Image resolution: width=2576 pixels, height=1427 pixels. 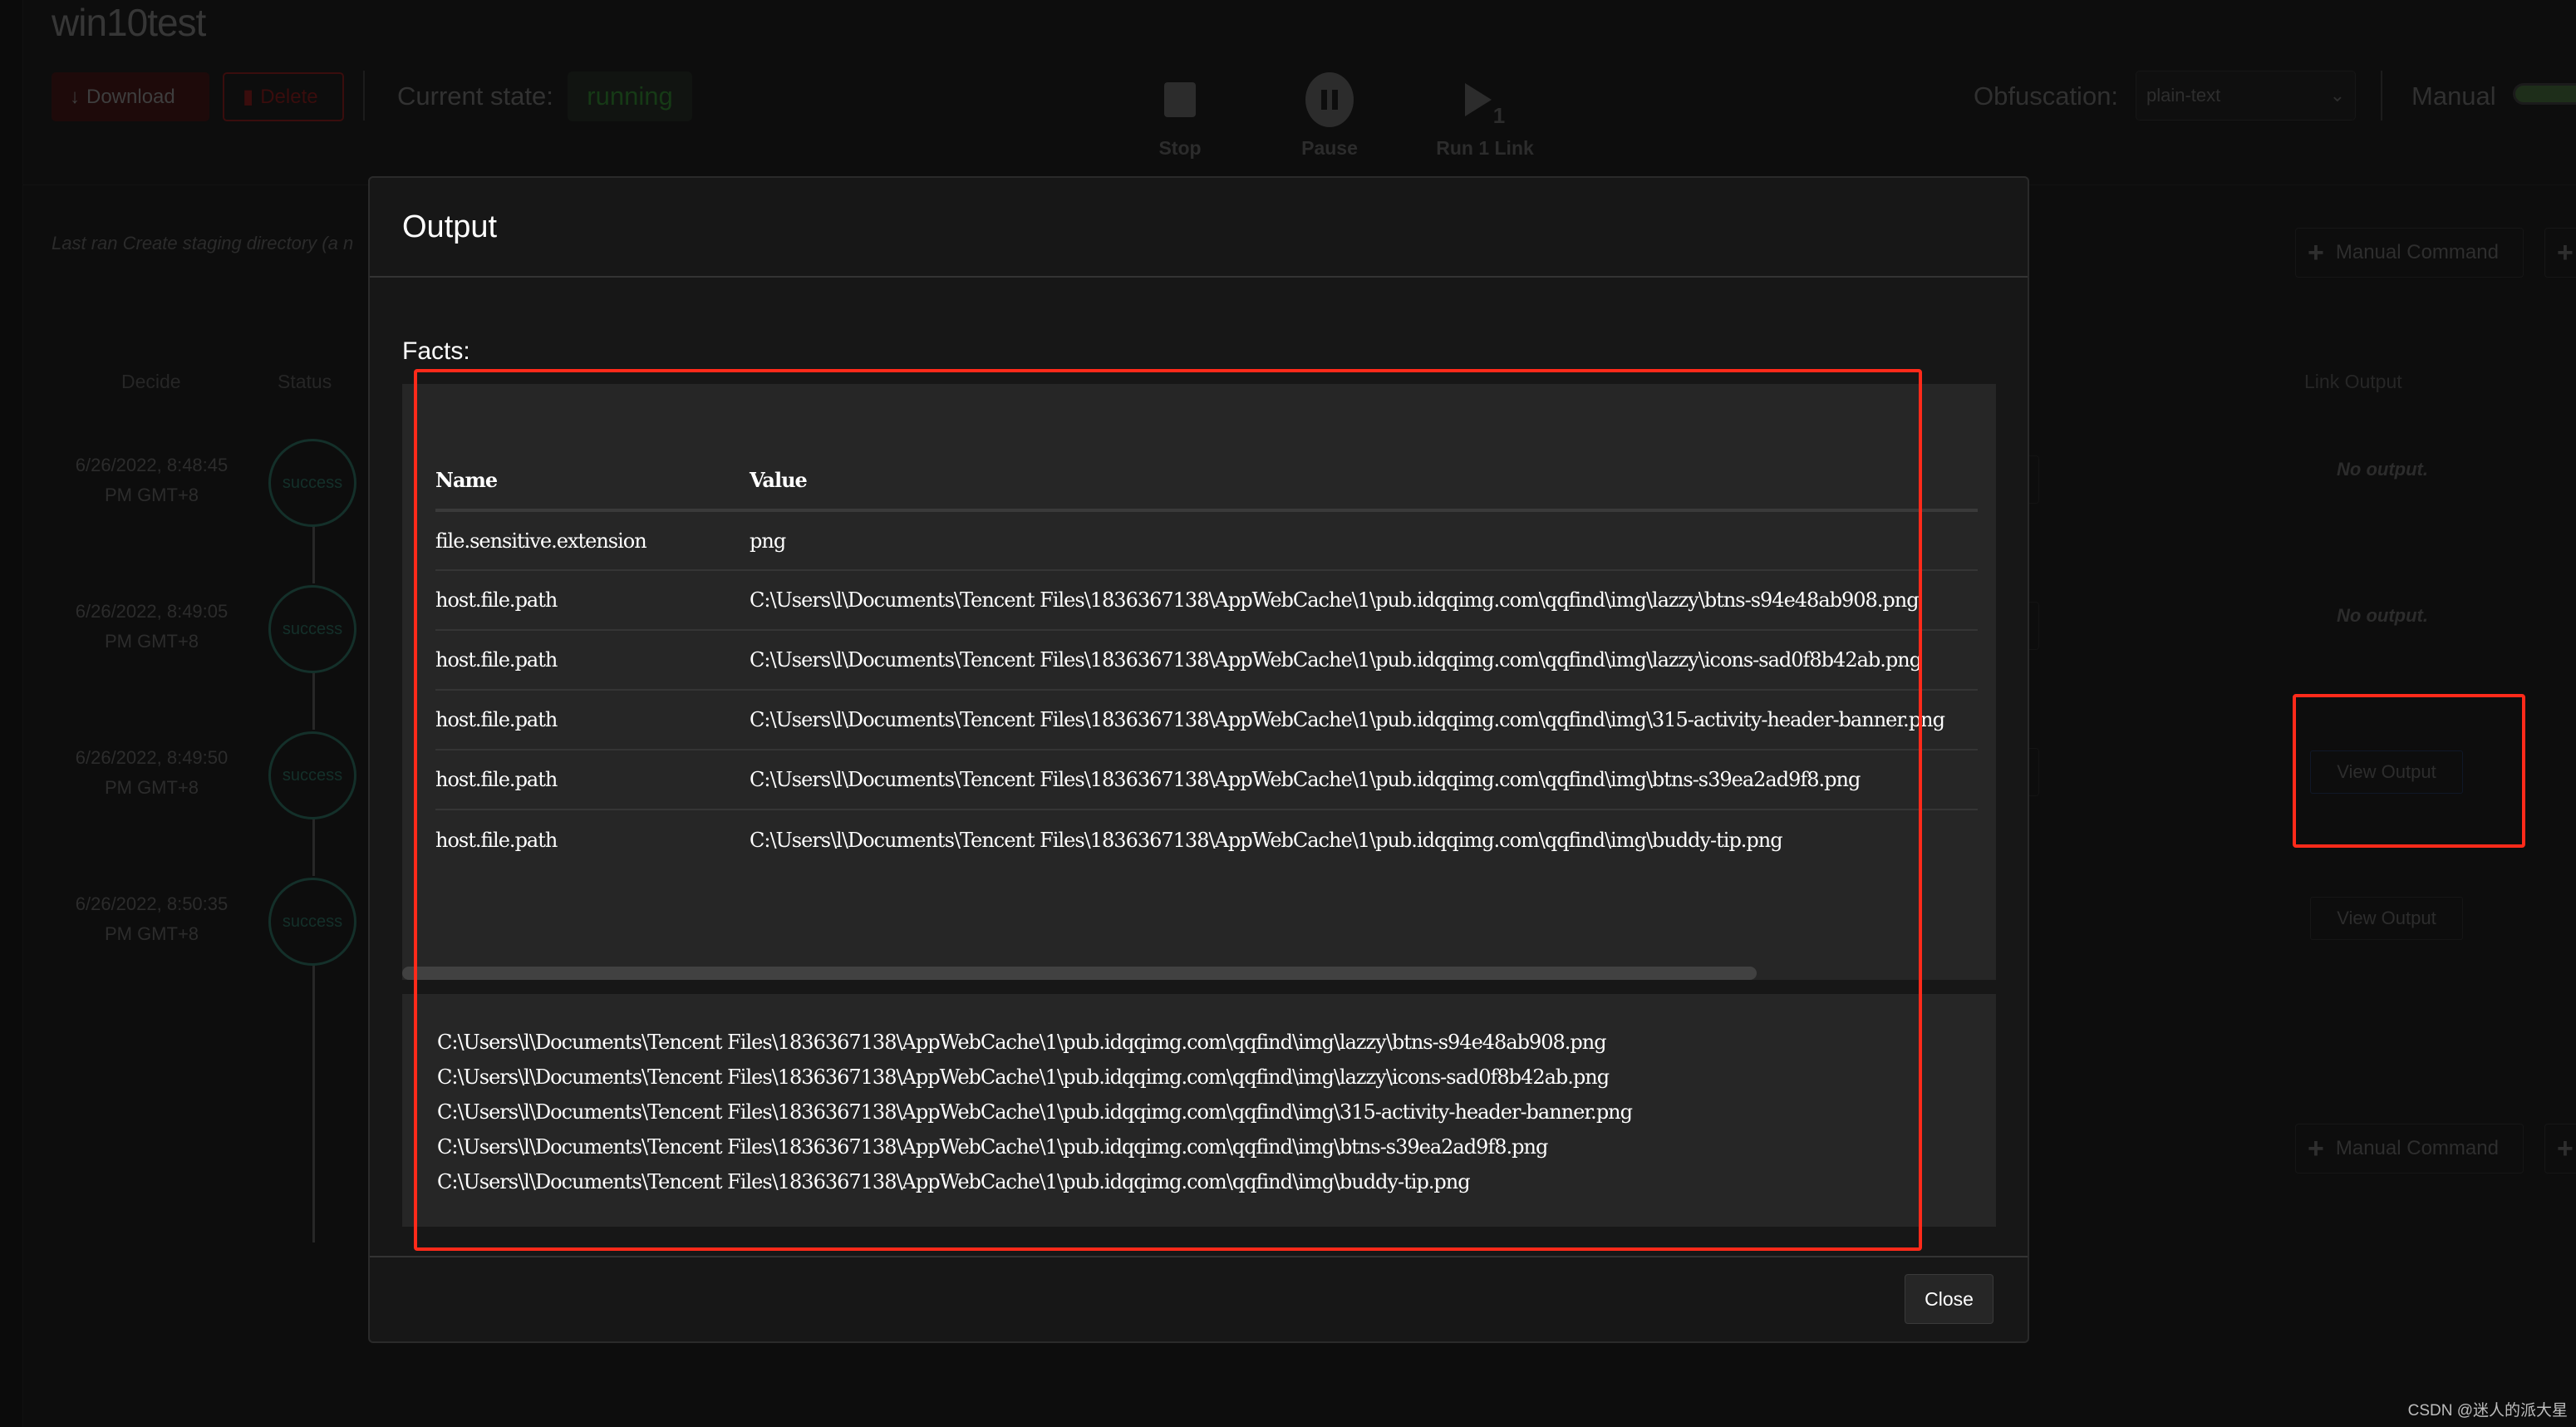 What do you see at coordinates (1180, 99) in the screenshot?
I see `stop-icon` at bounding box center [1180, 99].